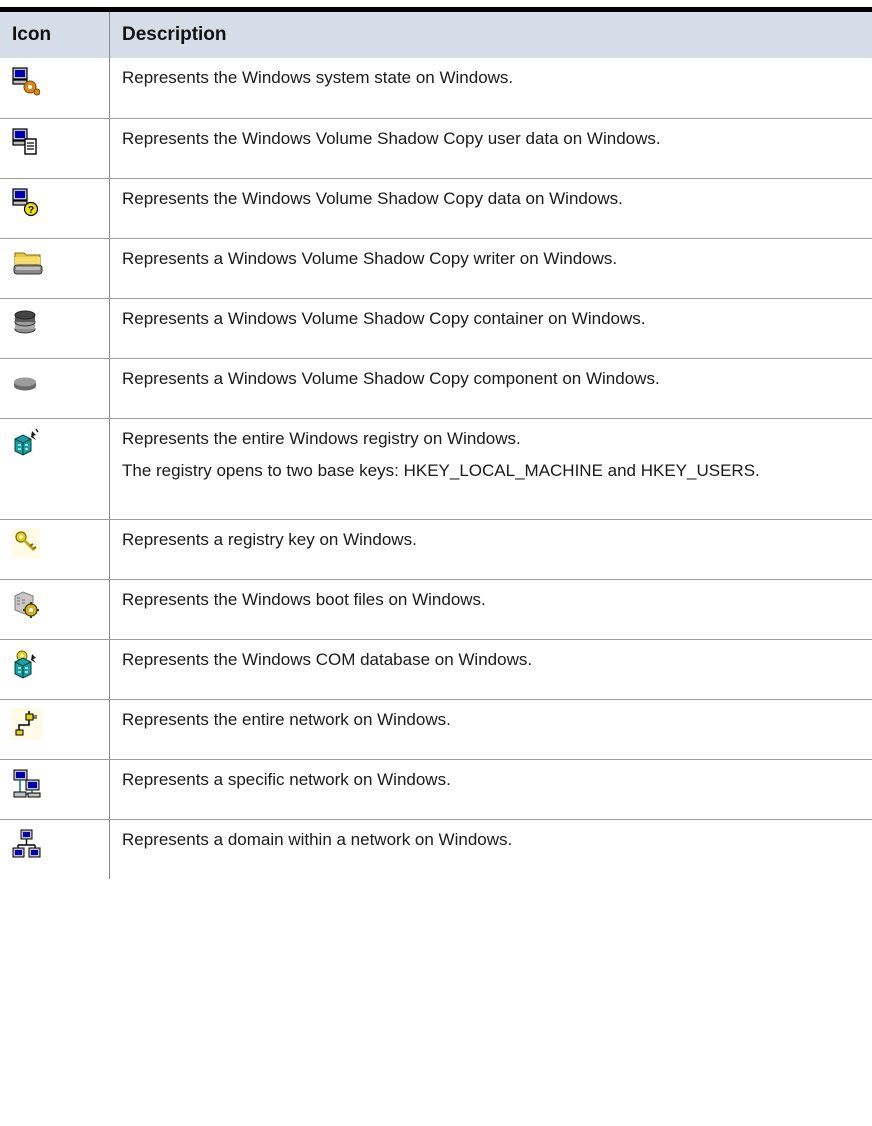  What do you see at coordinates (55, 32) in the screenshot?
I see `header-icon: Icon` at bounding box center [55, 32].